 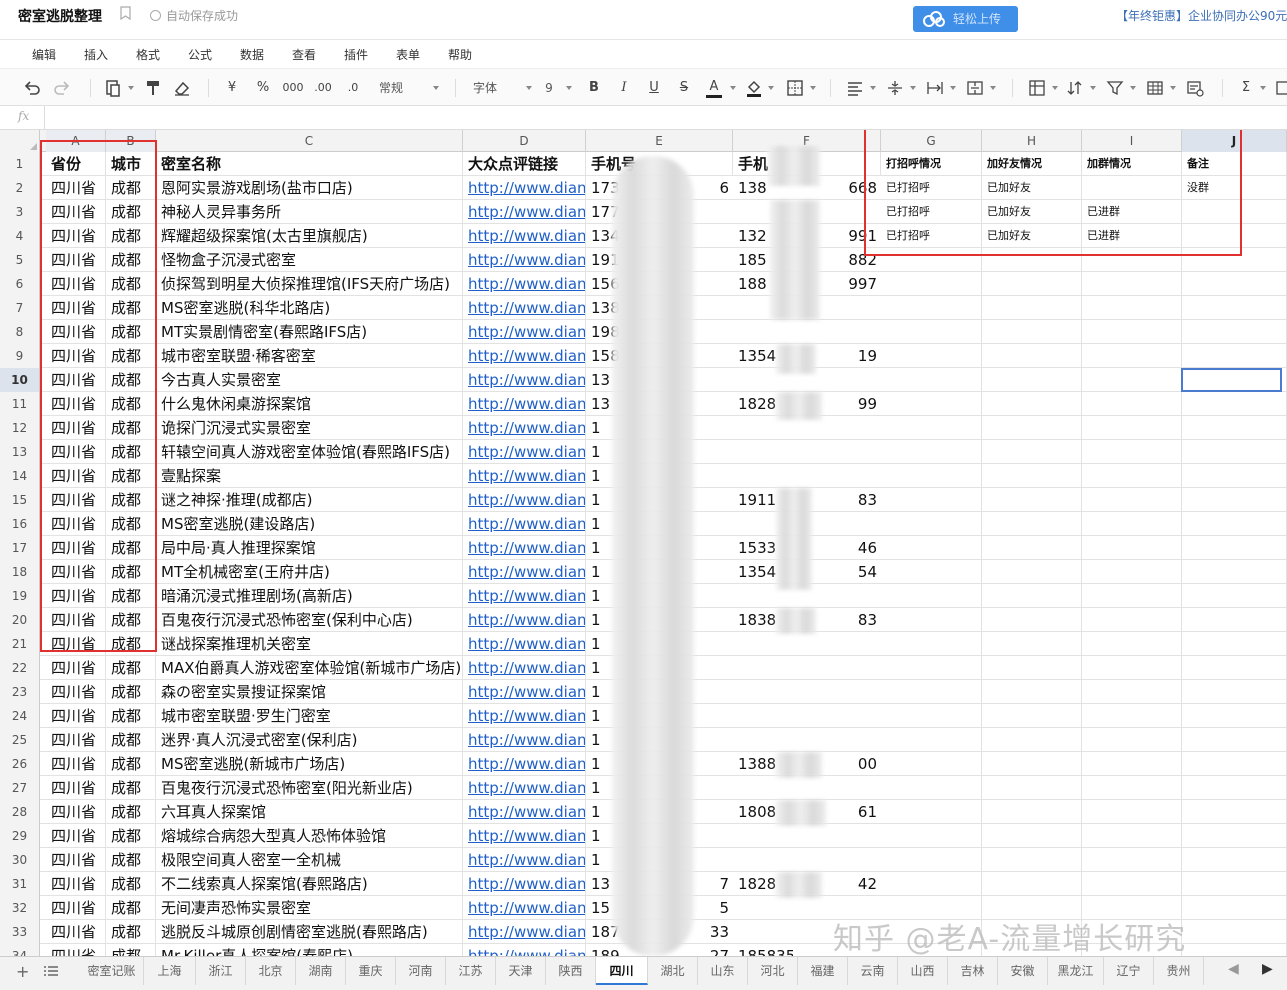 What do you see at coordinates (923, 971) in the screenshot?
I see `sheet-tab: 山西` at bounding box center [923, 971].